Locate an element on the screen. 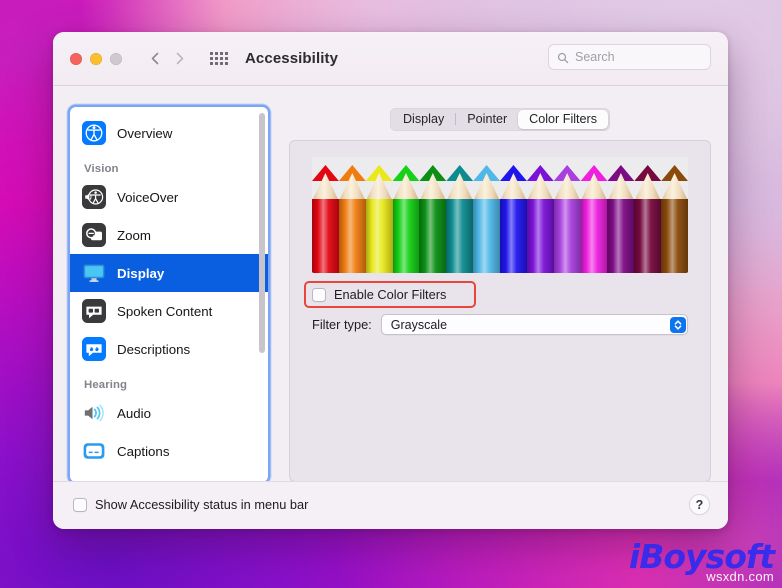 The width and height of the screenshot is (782, 588). filter-type-row: Filter type: Grayscale is located at coordinates (500, 324).